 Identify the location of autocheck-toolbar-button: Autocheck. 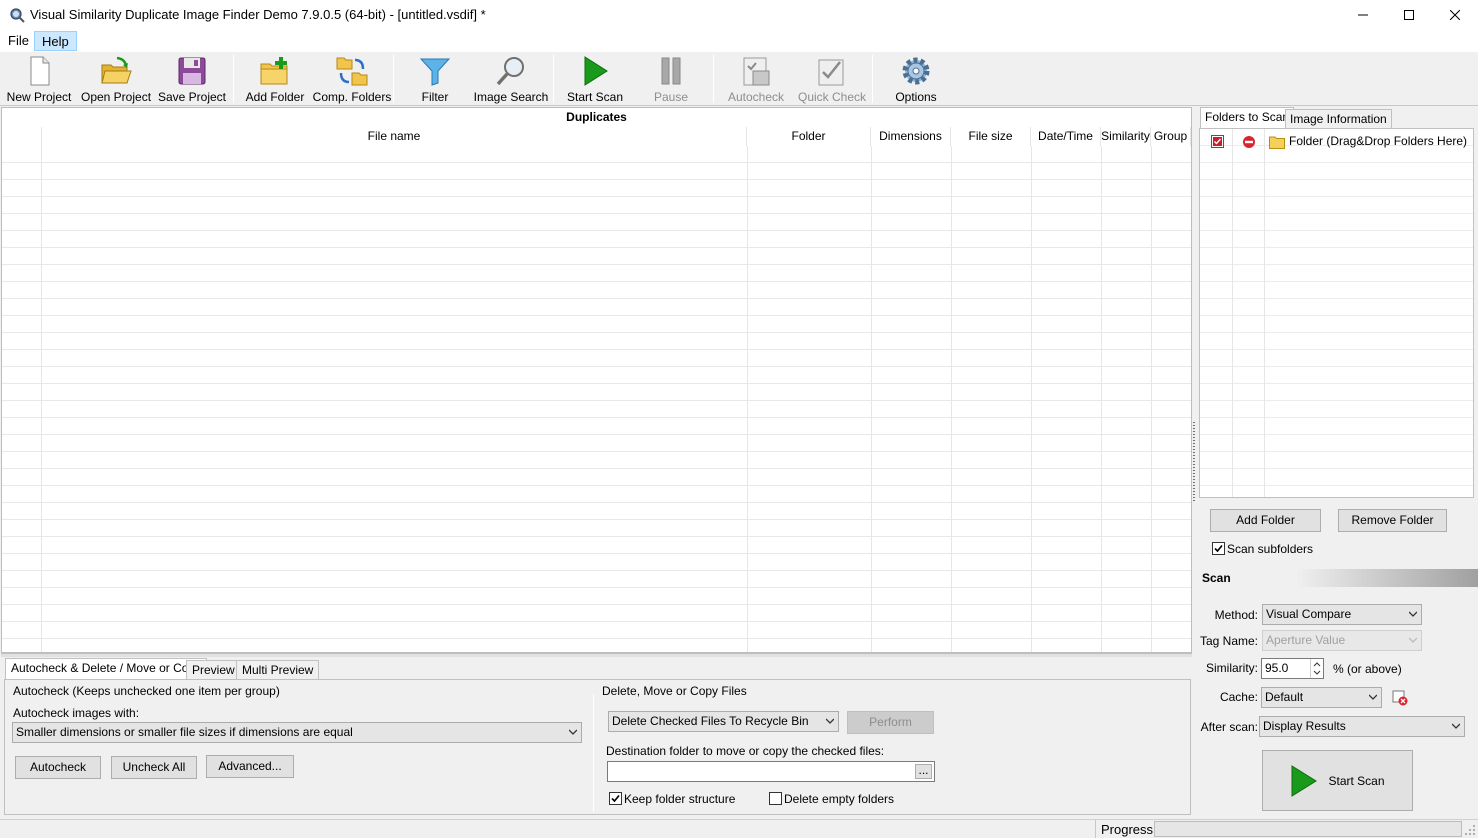
(756, 80).